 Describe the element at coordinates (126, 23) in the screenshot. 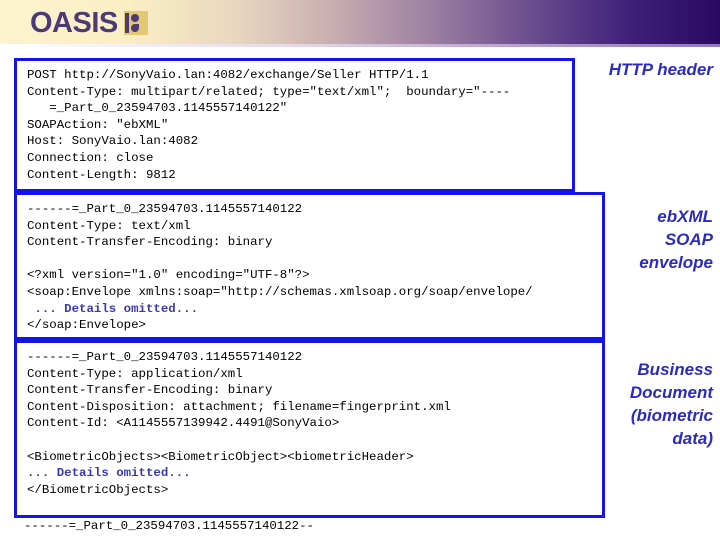

I see `oasis-mark-bar` at that location.